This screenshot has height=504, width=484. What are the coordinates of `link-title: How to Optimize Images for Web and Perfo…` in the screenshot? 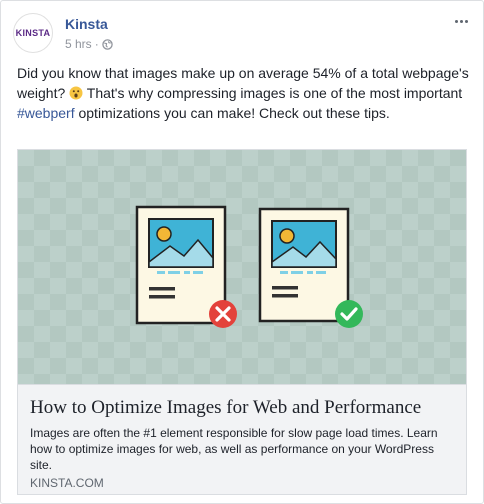 It's located at (245, 408).